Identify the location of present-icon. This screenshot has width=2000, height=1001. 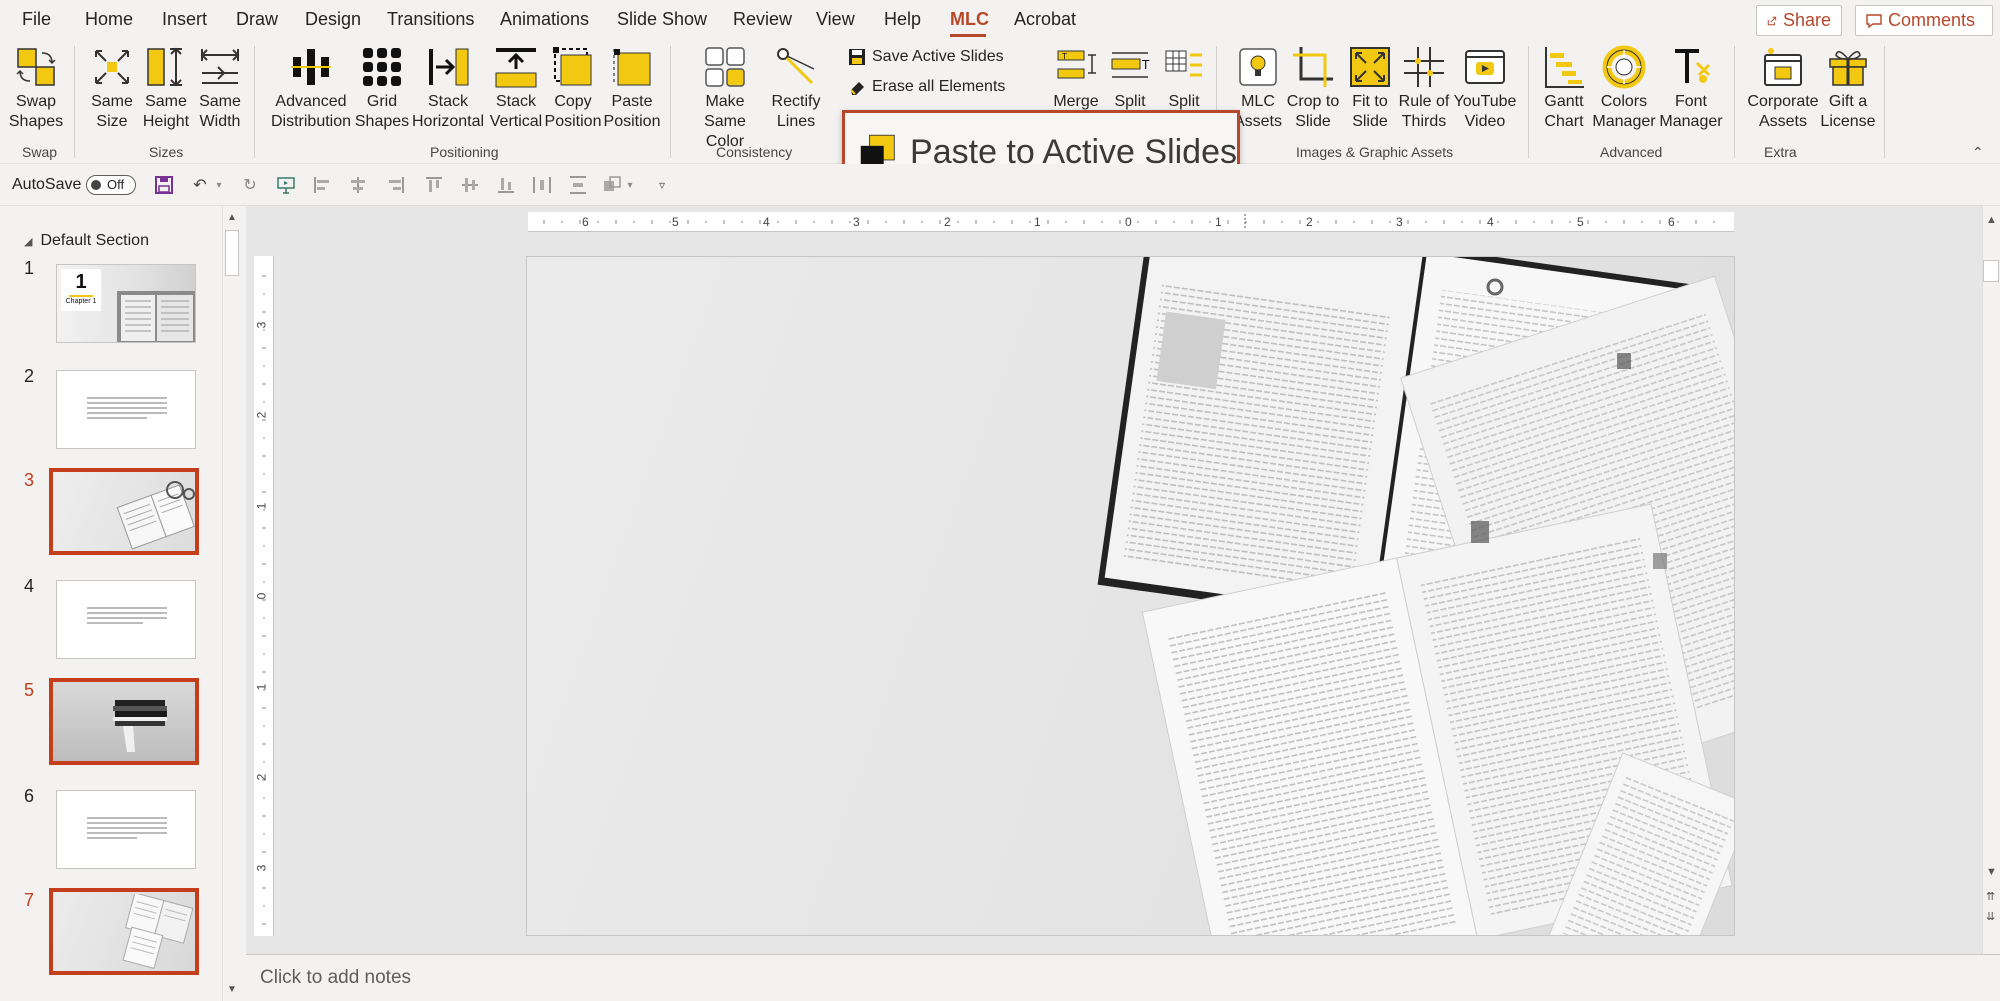
(286, 185).